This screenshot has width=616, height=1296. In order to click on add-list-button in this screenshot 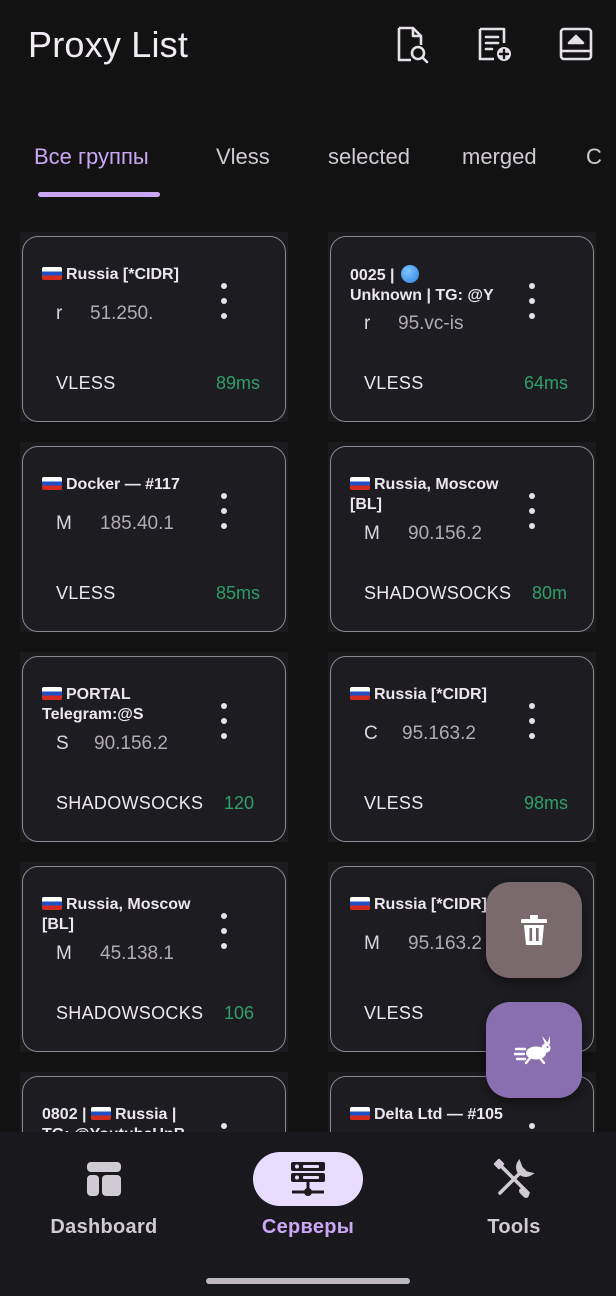, I will do `click(494, 44)`.